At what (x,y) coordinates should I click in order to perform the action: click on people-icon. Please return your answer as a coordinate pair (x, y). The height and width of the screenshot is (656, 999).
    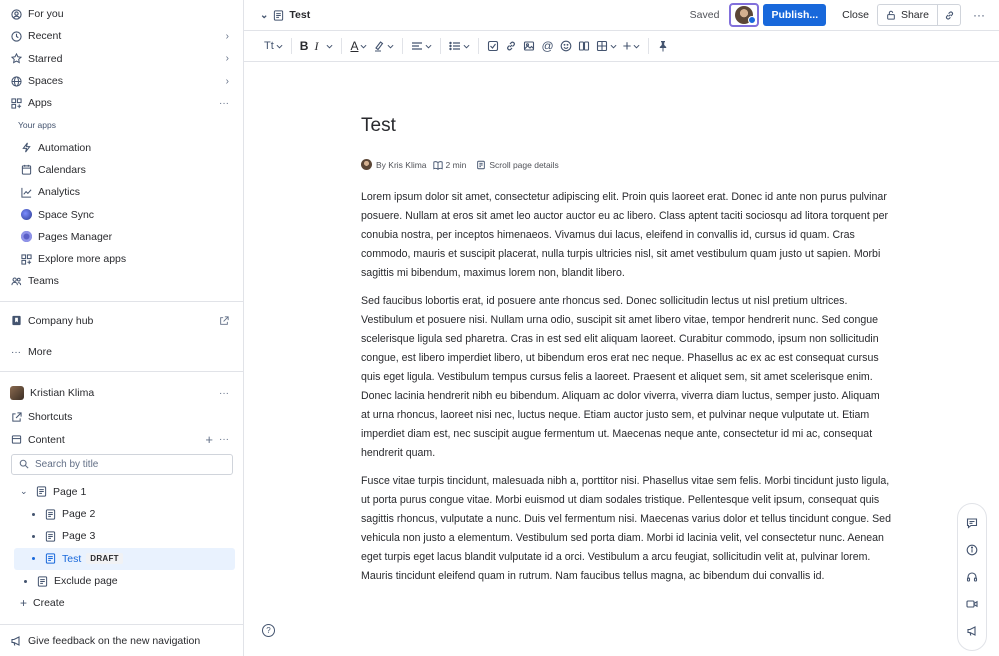
    Looking at the image, I should click on (16, 281).